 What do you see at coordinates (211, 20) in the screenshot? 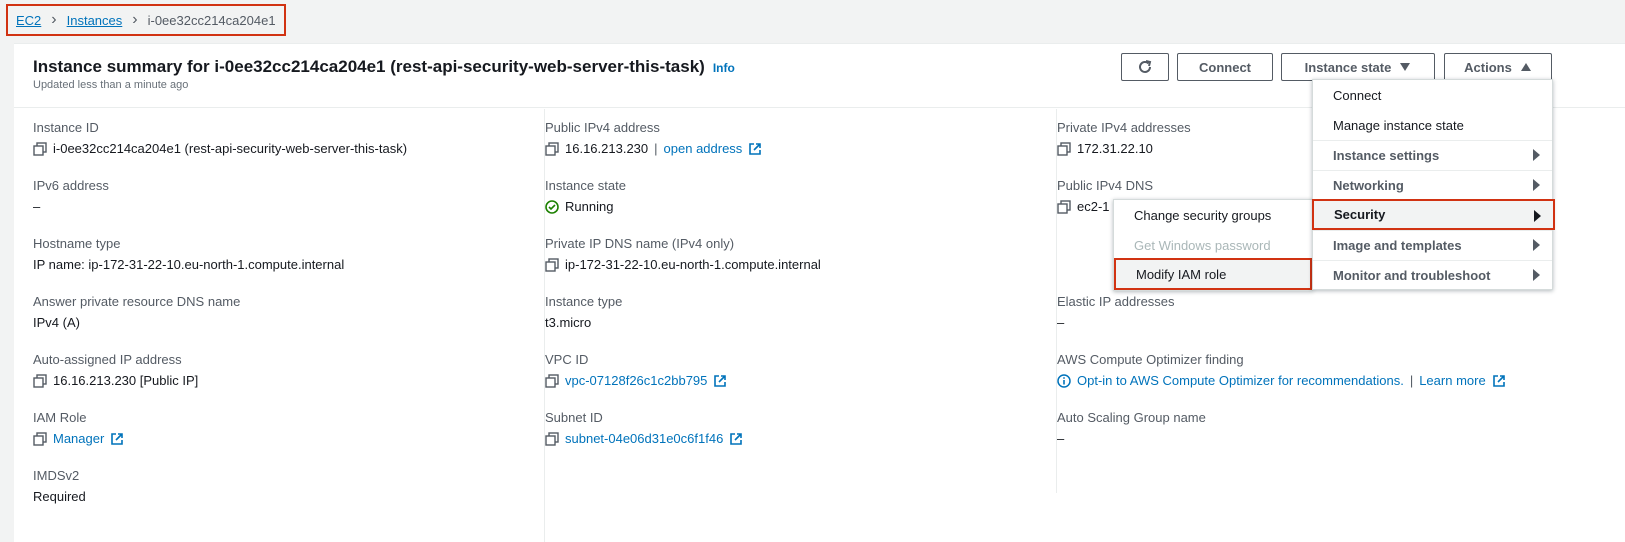
I see `breadcrumb-current: i-0ee32cc214ca204e1` at bounding box center [211, 20].